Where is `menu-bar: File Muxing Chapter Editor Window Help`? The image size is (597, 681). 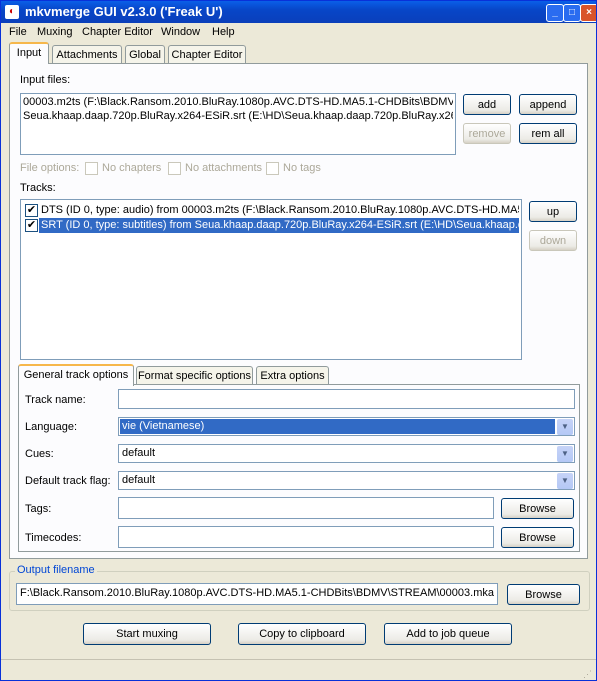
menu-bar: File Muxing Chapter Editor Window Help is located at coordinates (298, 32).